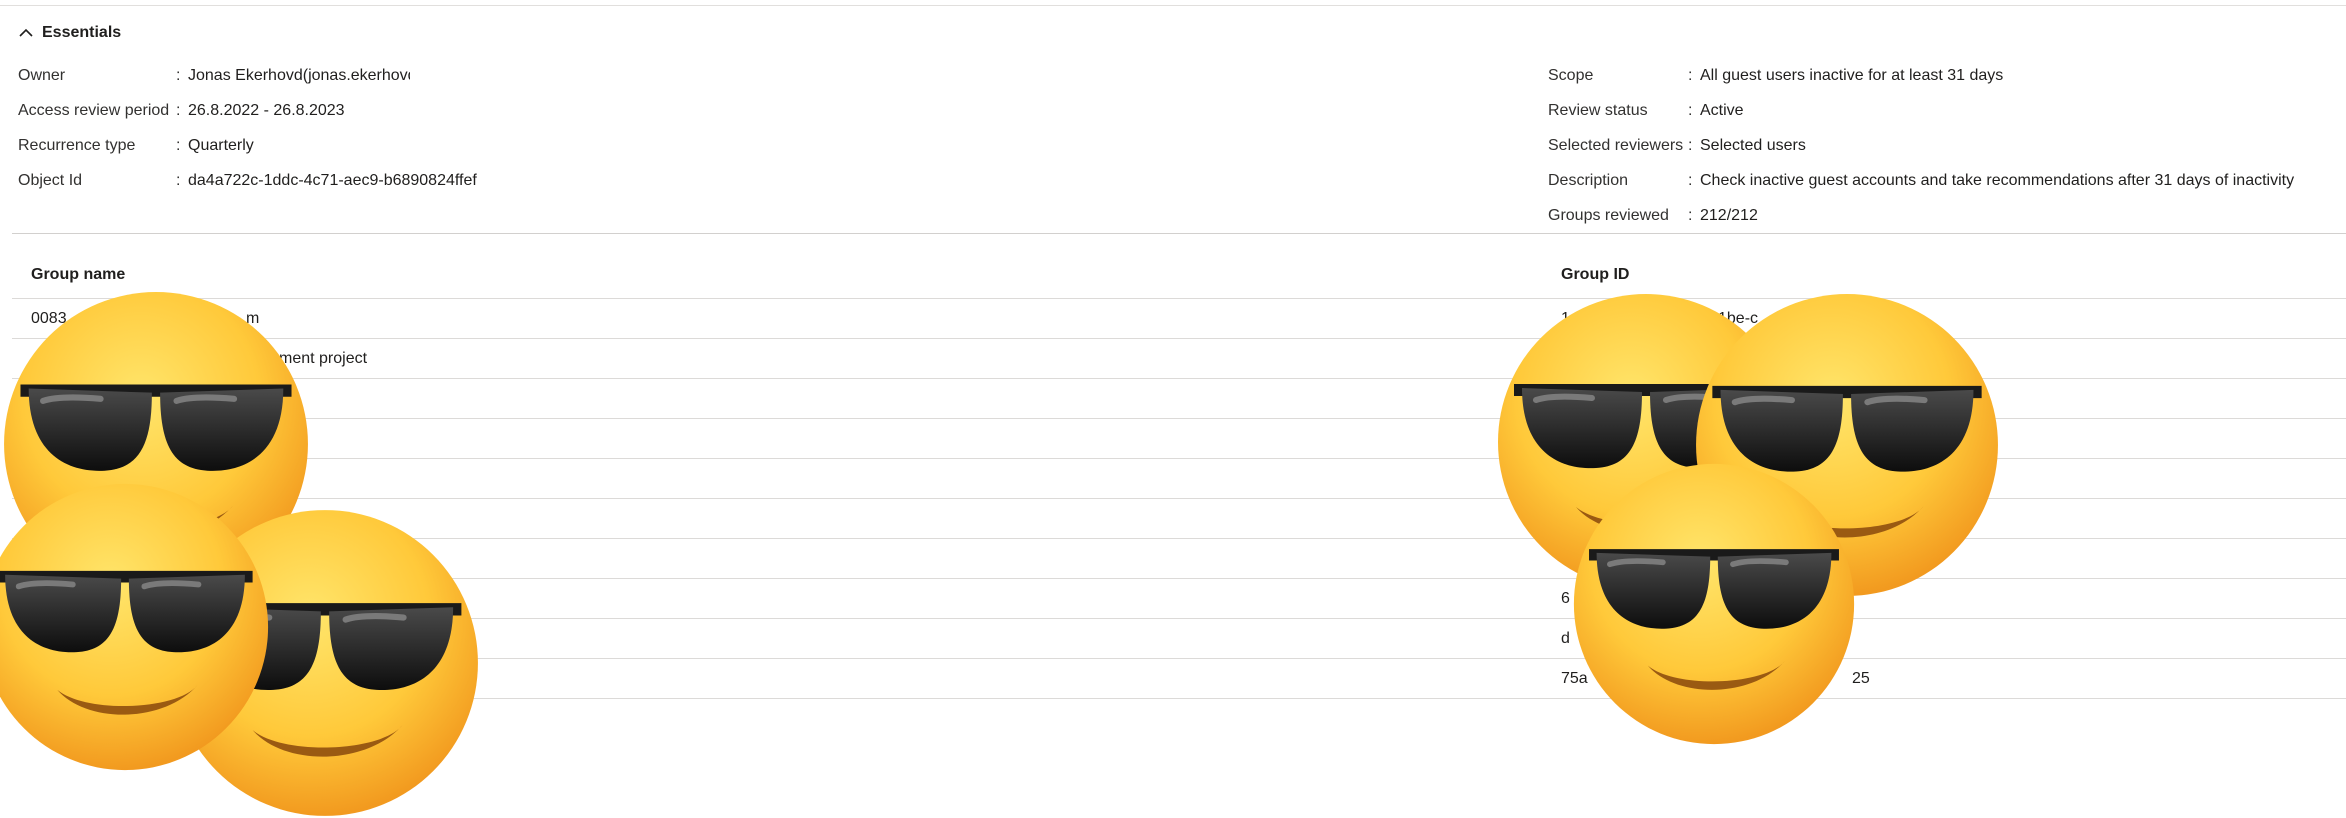 Image resolution: width=2346 pixels, height=818 pixels. Describe the element at coordinates (1571, 75) in the screenshot. I see `property-label: Scope` at that location.